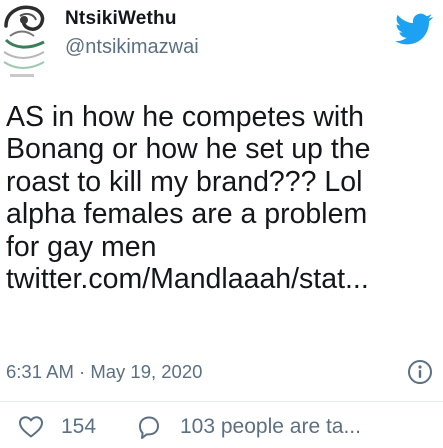 The width and height of the screenshot is (443, 448). I want to click on tweet-timestamp: 6:31 AM · May 19, 2020, so click(104, 372).